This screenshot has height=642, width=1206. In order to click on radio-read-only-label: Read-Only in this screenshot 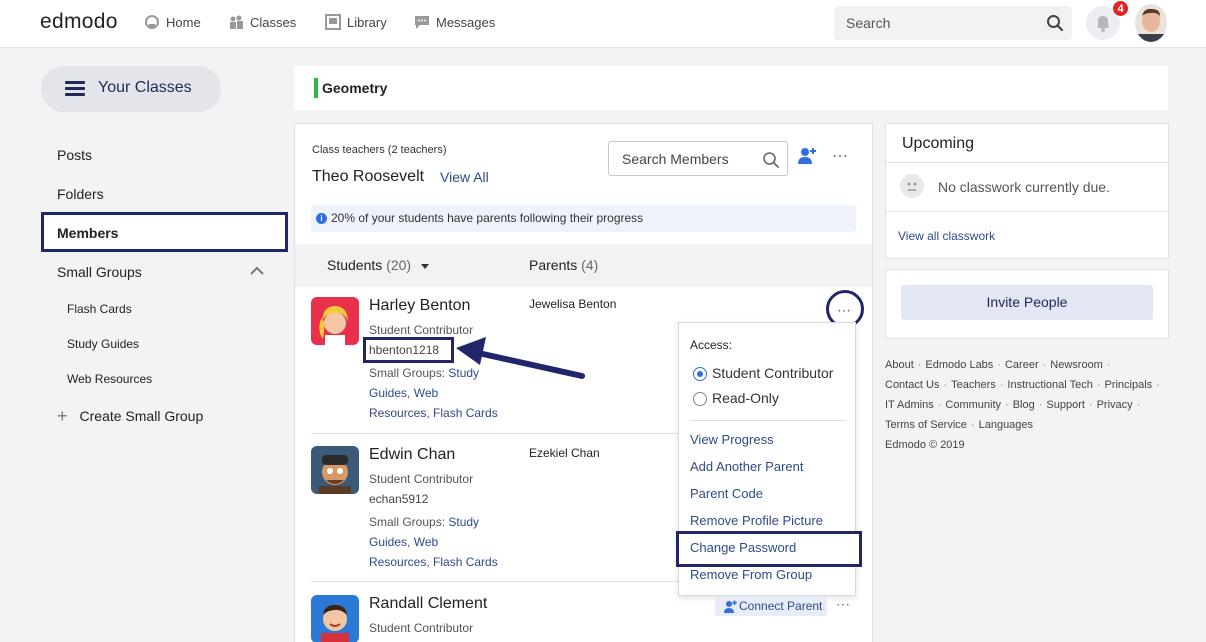, I will do `click(745, 398)`.